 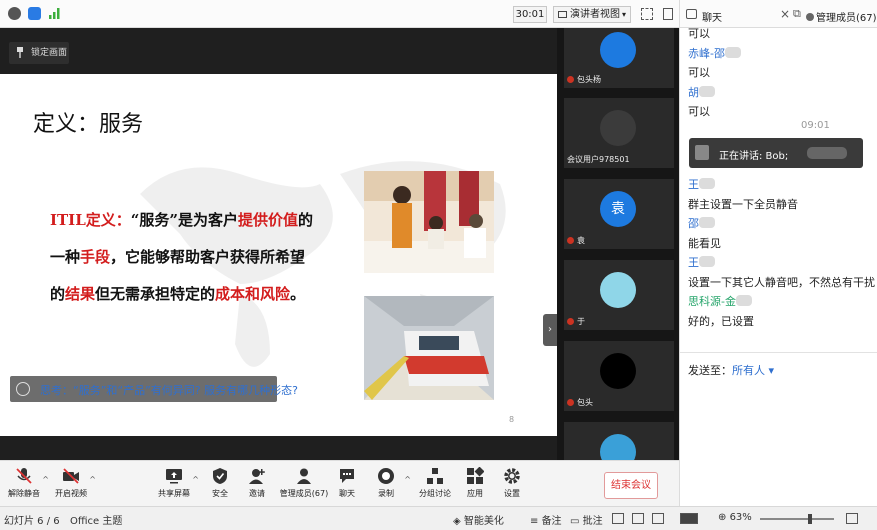 What do you see at coordinates (647, 14) in the screenshot?
I see `fullscreen-icon` at bounding box center [647, 14].